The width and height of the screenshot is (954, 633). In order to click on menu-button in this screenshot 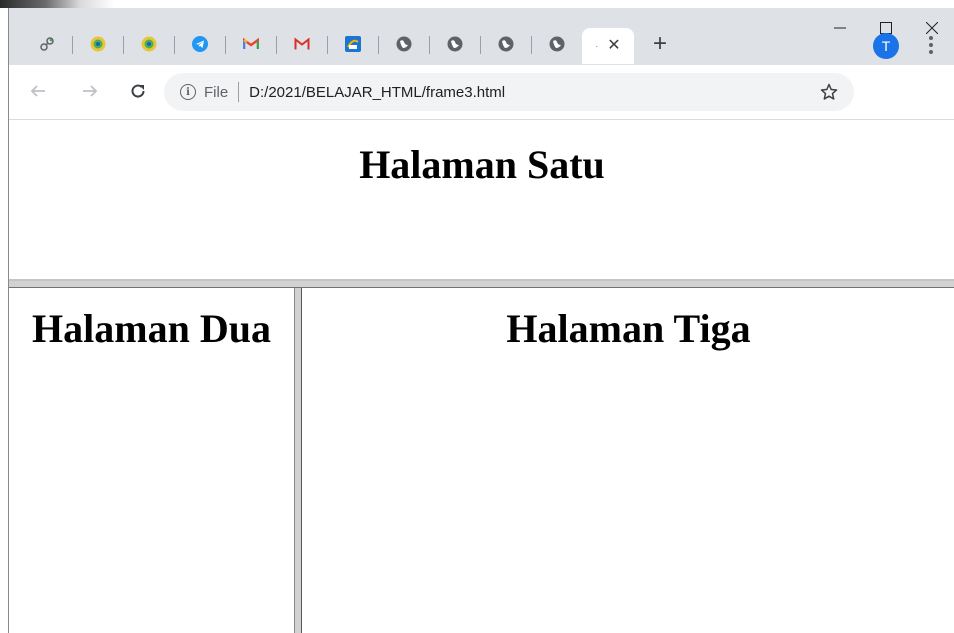, I will do `click(931, 45)`.